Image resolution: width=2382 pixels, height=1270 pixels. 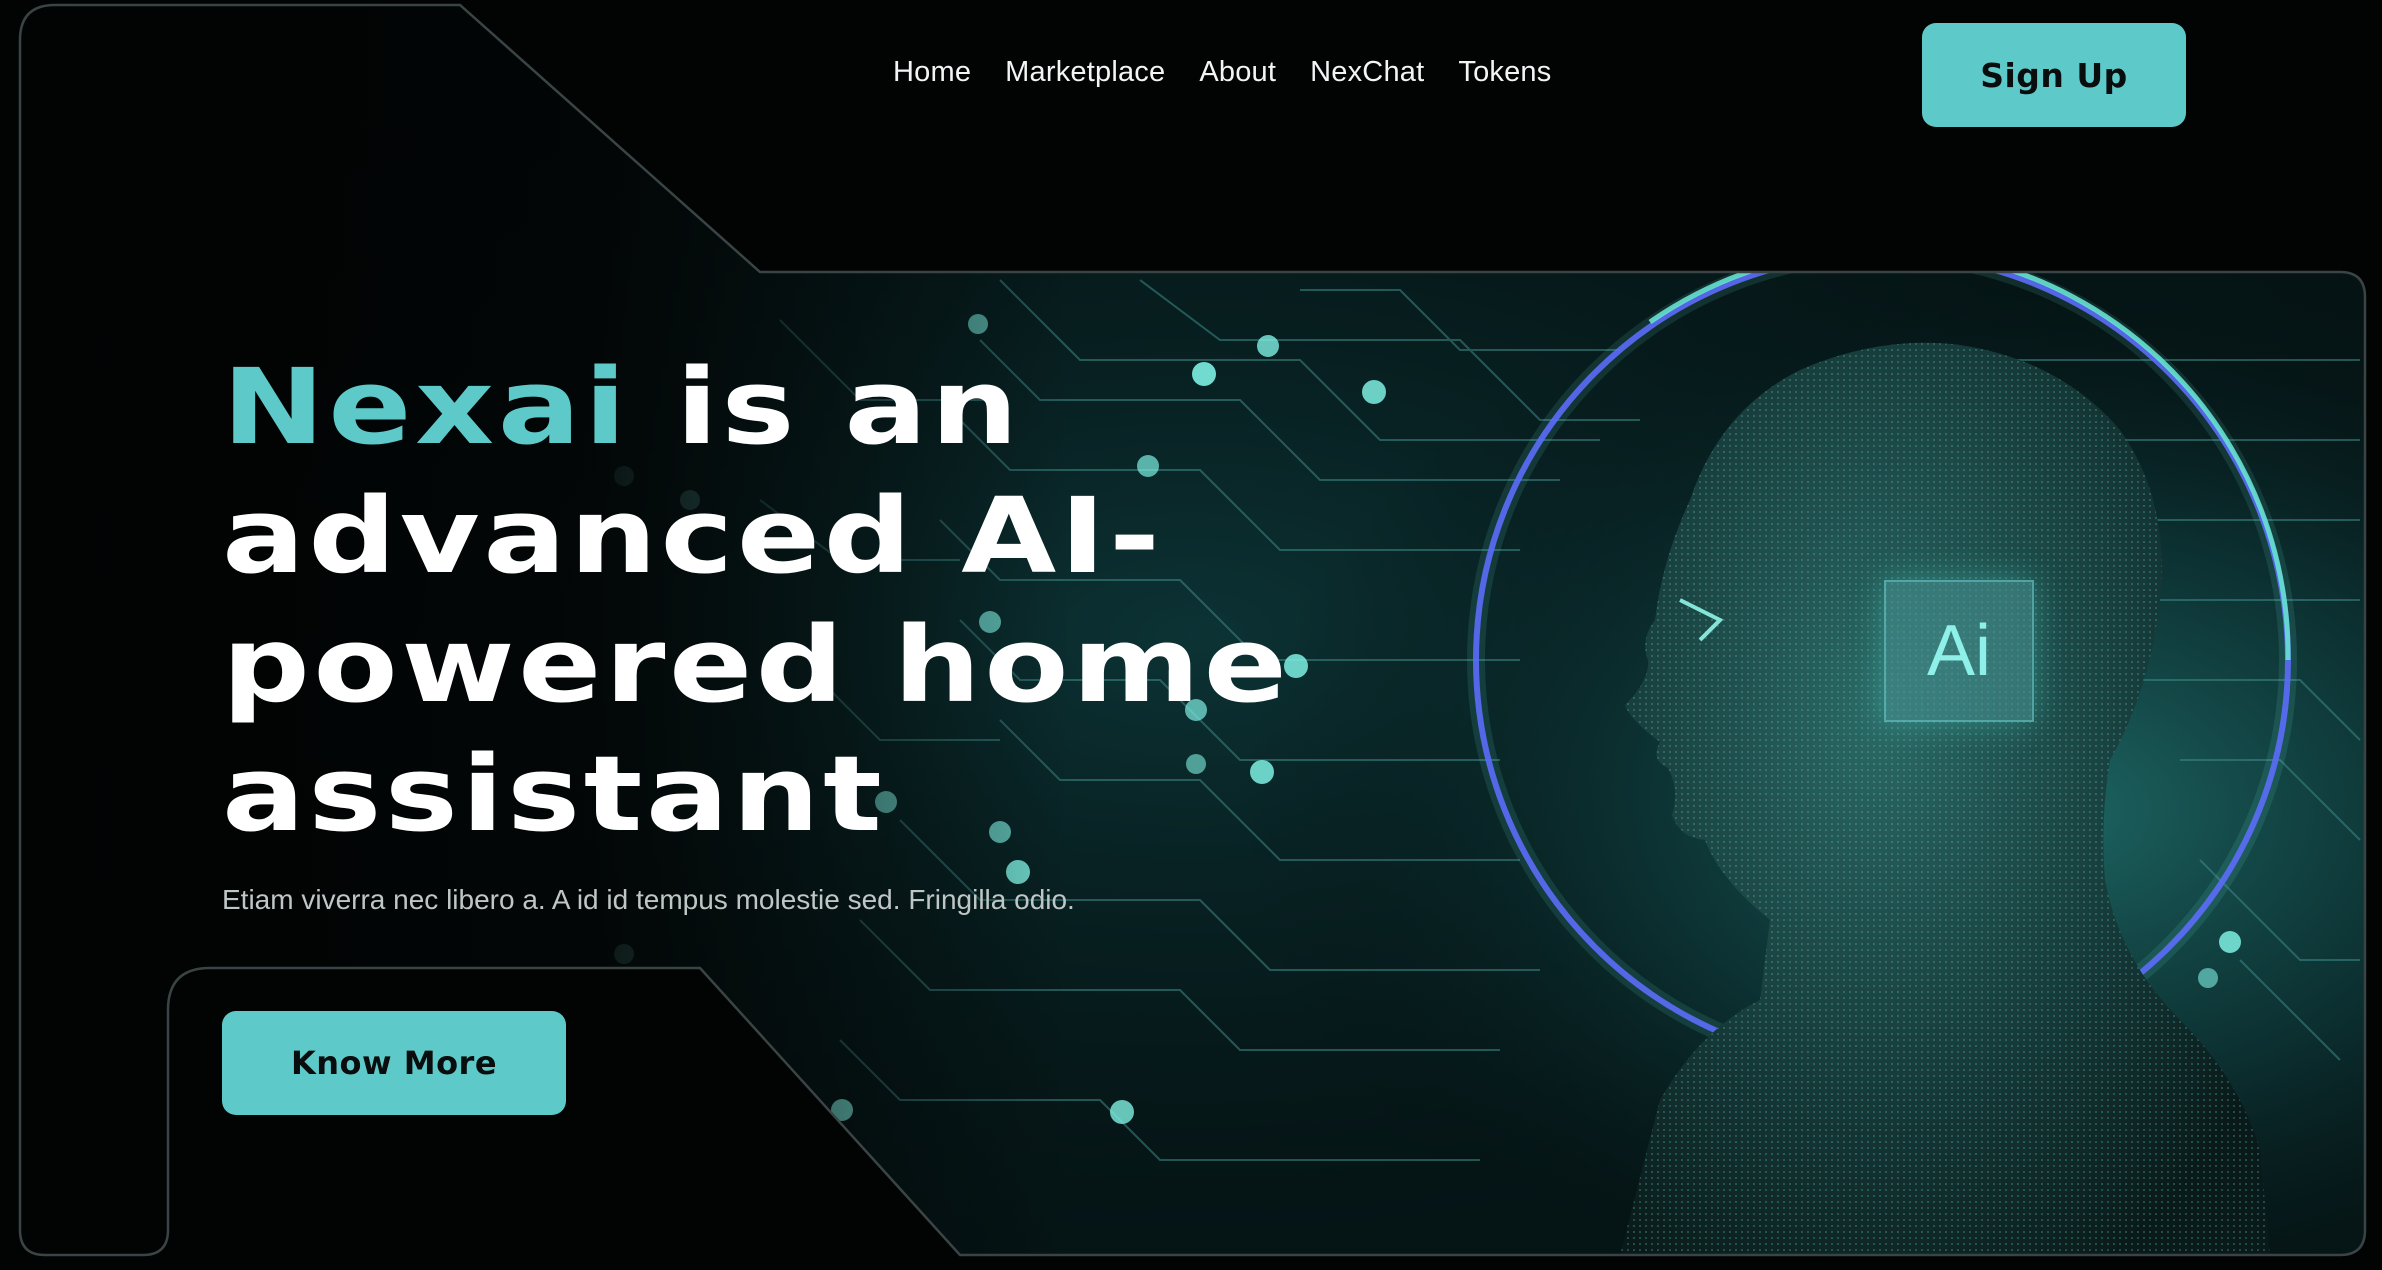 What do you see at coordinates (1237, 72) in the screenshot?
I see `nav-about: About` at bounding box center [1237, 72].